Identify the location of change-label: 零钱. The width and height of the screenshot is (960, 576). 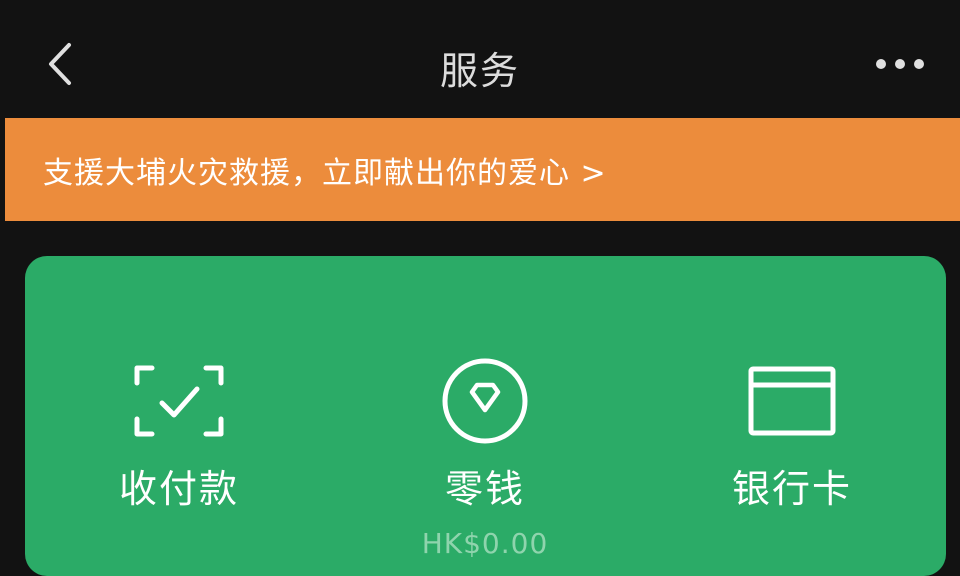
(484, 489).